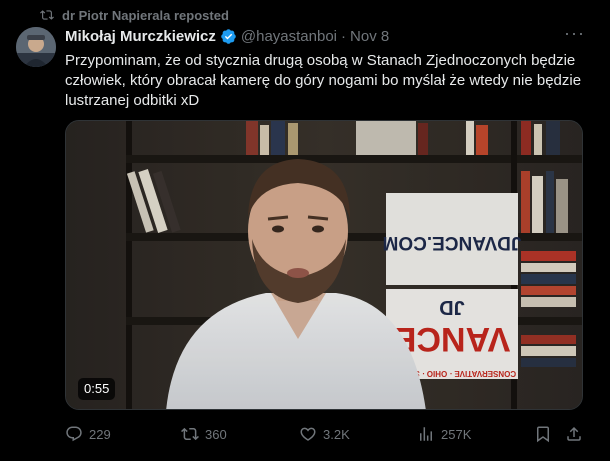 The width and height of the screenshot is (610, 461). Describe the element at coordinates (145, 15) in the screenshot. I see `repost-label: dr Piotr Napierala reposted` at that location.